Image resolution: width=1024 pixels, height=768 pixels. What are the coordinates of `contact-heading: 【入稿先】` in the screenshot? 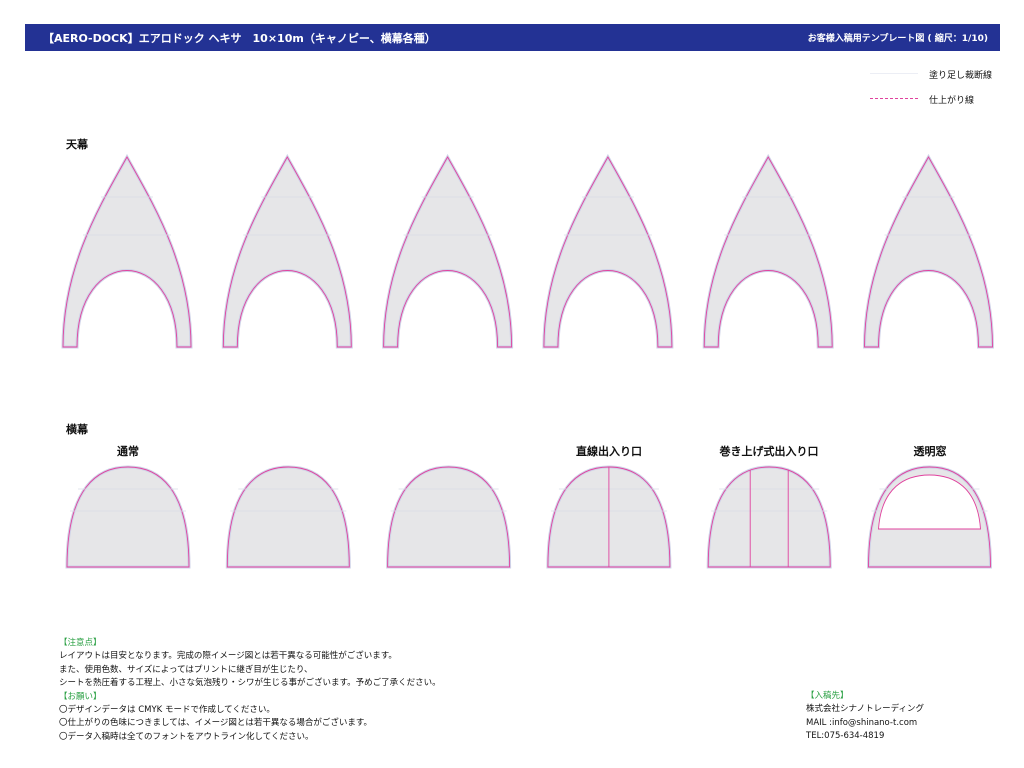 It's located at (827, 696).